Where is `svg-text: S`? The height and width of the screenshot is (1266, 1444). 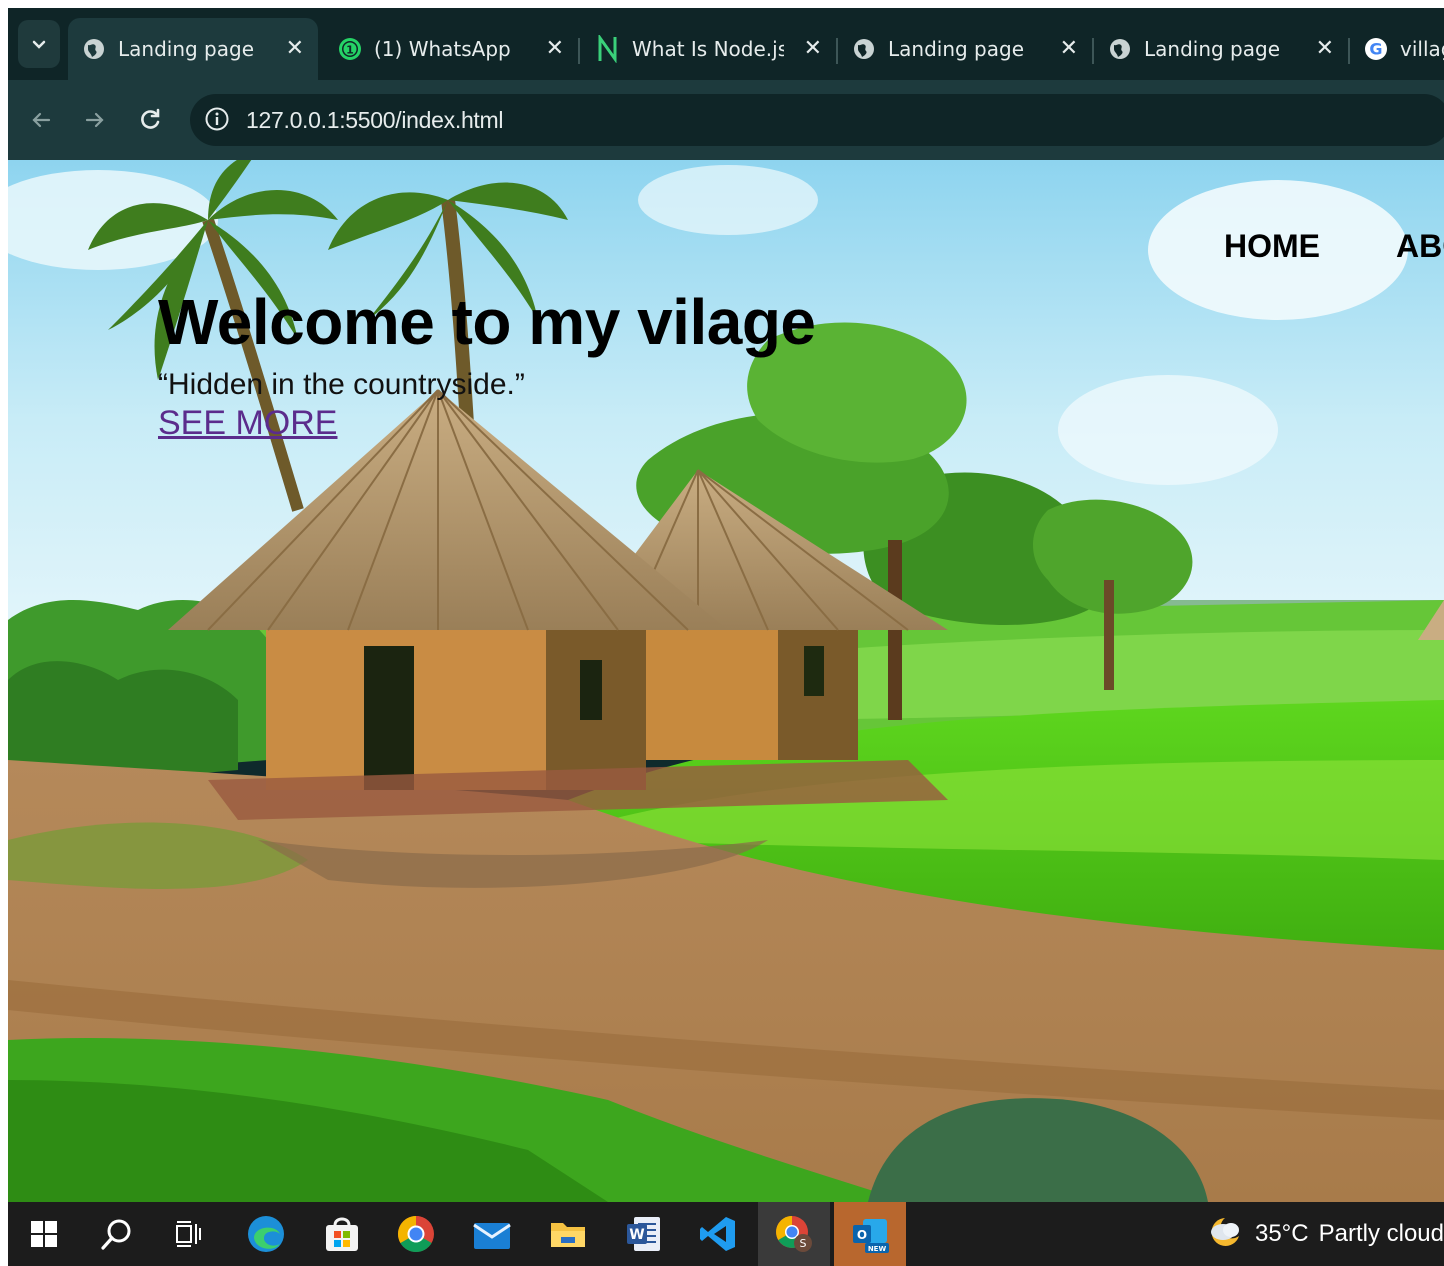 svg-text: S is located at coordinates (803, 1243).